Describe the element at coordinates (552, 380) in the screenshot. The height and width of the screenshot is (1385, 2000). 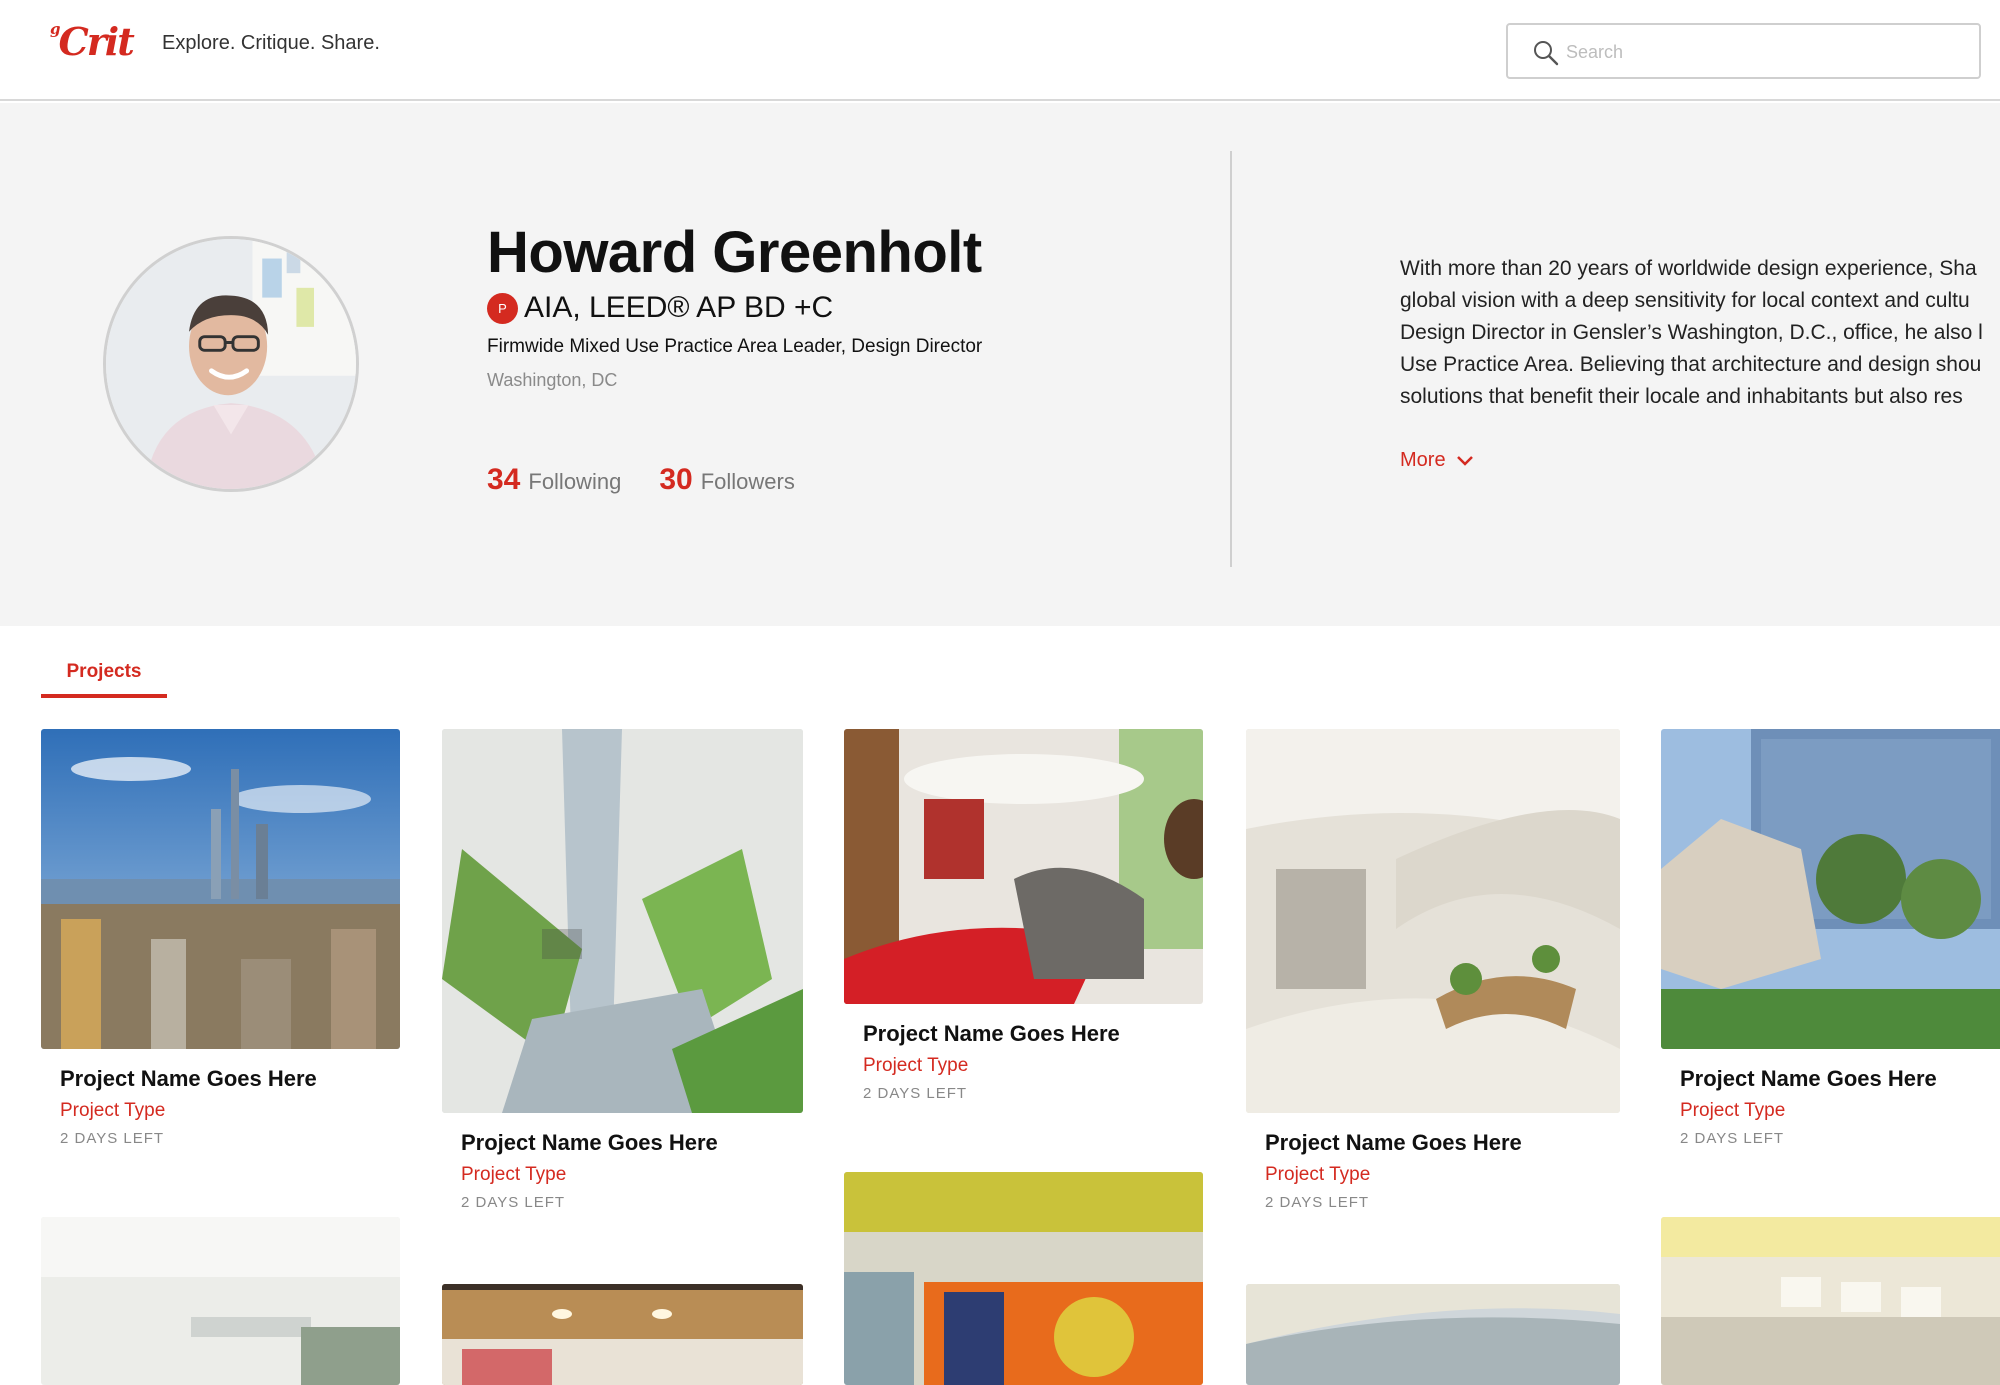
I see `profile-location: Washington, DC` at that location.